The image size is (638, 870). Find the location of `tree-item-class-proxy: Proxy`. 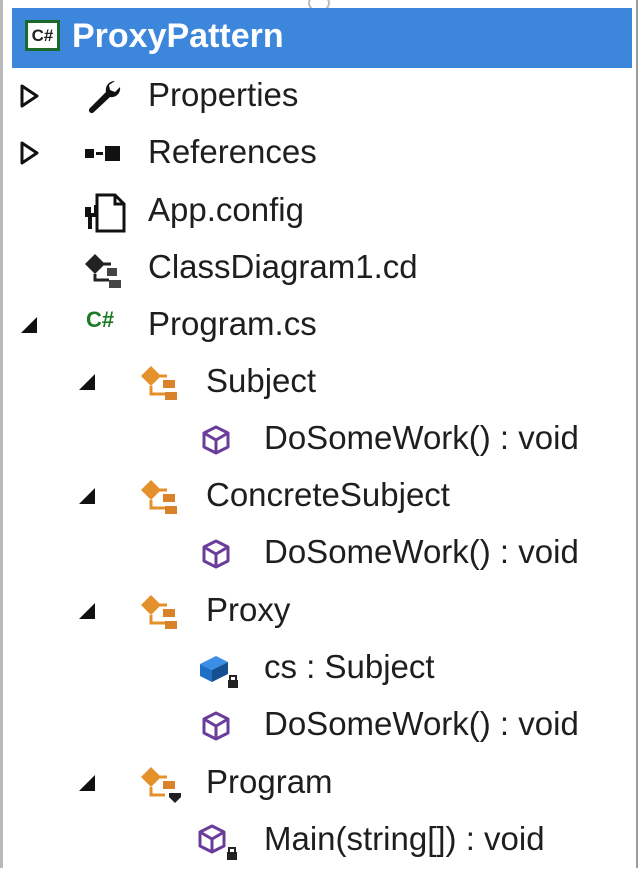

tree-item-class-proxy: Proxy is located at coordinates (319, 613).